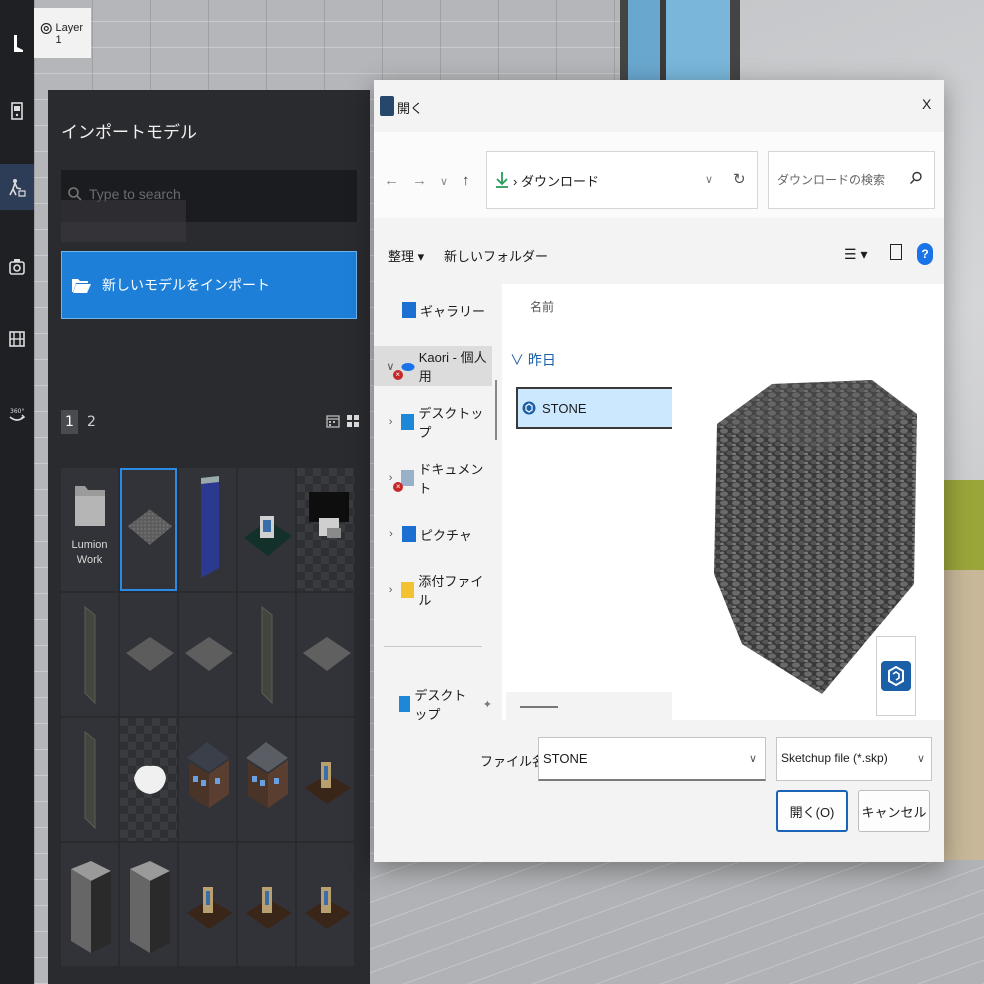 The height and width of the screenshot is (984, 984). I want to click on door-on-base-thumbnail, so click(210, 908).